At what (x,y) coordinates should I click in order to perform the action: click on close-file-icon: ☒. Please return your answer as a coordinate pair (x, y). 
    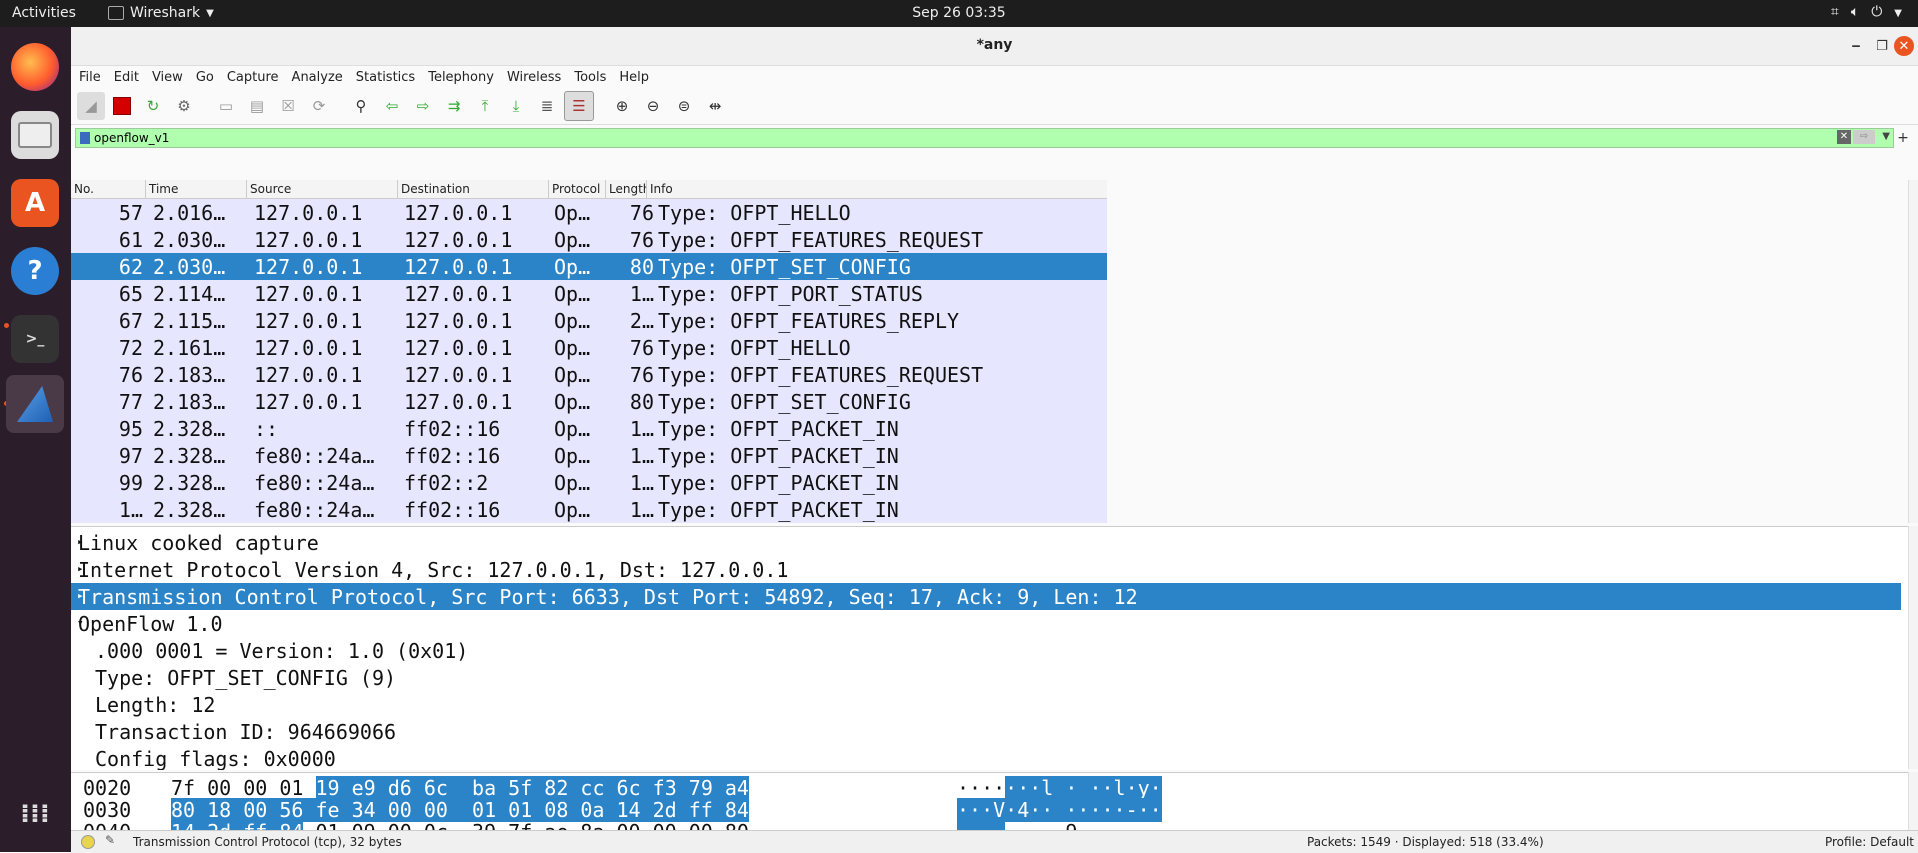
    Looking at the image, I should click on (288, 106).